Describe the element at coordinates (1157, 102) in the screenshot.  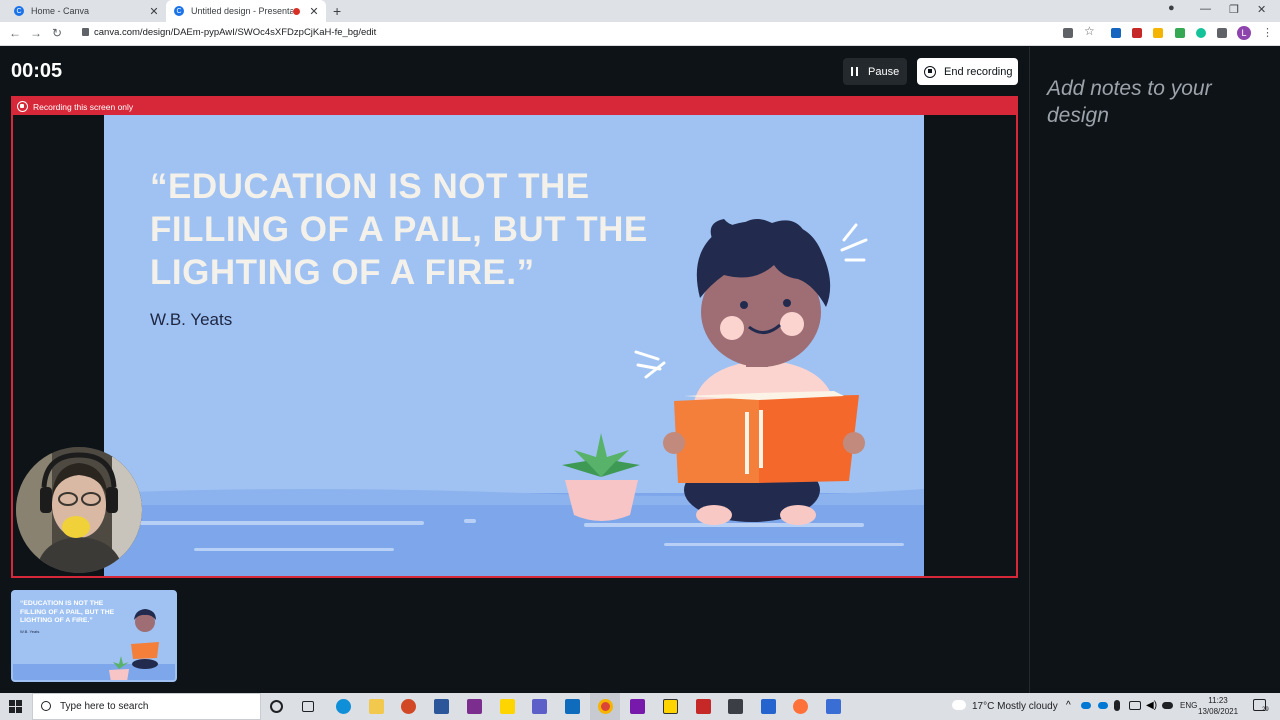
I see `notes-placeholder: Add notes to your design` at that location.